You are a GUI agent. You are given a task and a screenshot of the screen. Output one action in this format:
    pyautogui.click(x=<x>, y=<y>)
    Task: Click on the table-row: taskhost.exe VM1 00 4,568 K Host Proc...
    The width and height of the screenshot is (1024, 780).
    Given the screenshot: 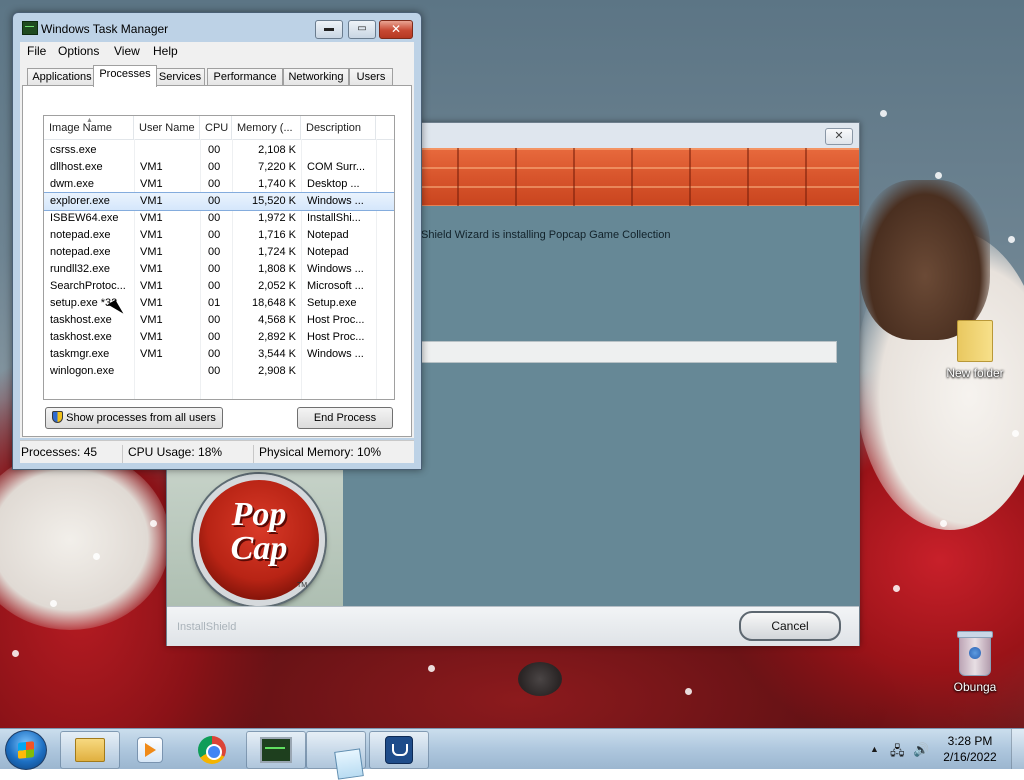 What is the action you would take?
    pyautogui.click(x=219, y=320)
    